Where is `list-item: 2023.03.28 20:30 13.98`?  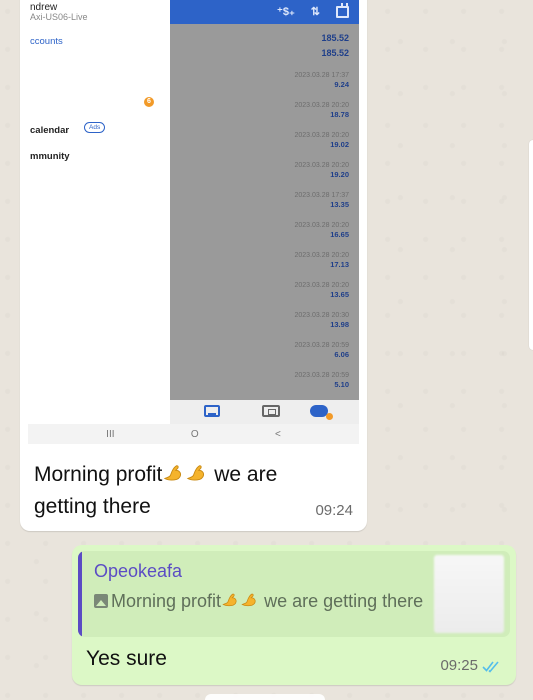
list-item: 2023.03.28 20:30 13.98 is located at coordinates (289, 320).